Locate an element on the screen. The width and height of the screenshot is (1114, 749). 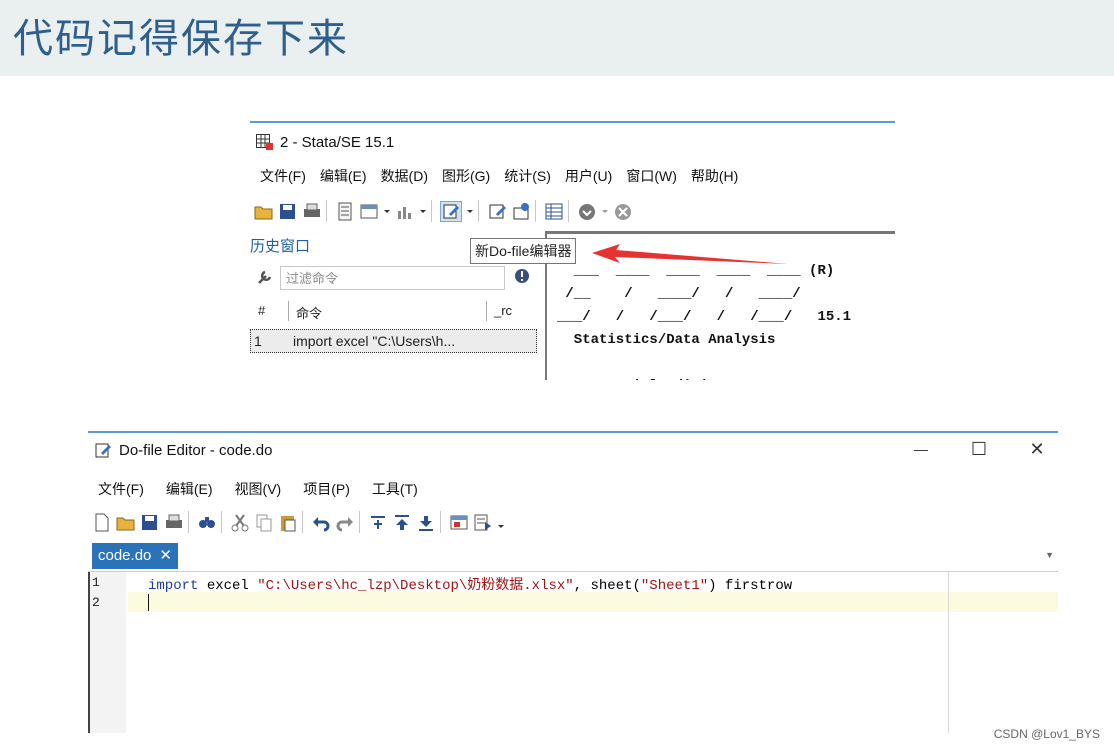
line-number: 1 is located at coordinates (96, 582).